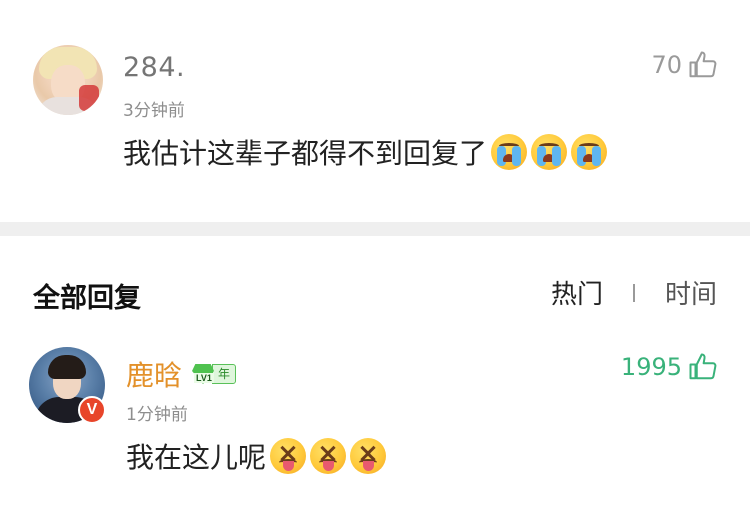  I want to click on avatar, so click(68, 80).